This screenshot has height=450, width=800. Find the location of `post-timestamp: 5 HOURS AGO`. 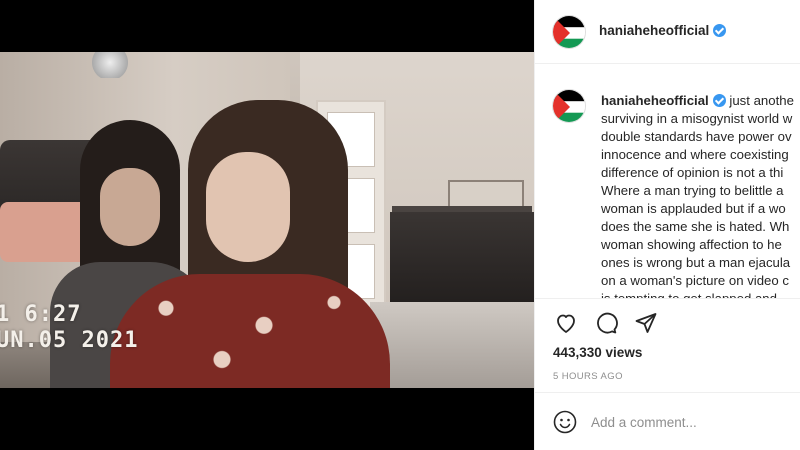

post-timestamp: 5 HOURS AGO is located at coordinates (588, 376).